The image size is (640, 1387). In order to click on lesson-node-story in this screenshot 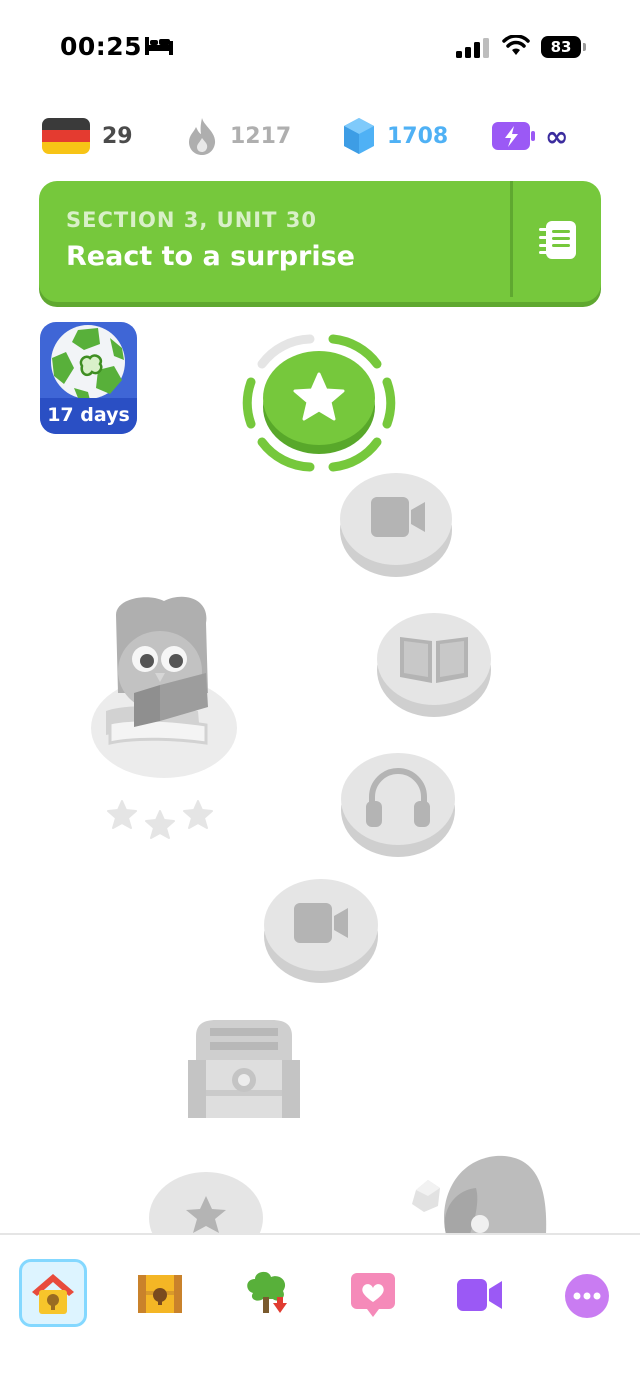, I will do `click(434, 664)`.